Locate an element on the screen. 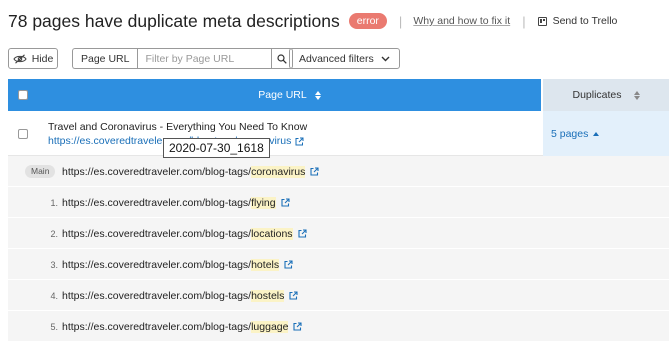 Image resolution: width=669 pixels, height=347 pixels. select-all-cell is located at coordinates (23, 95).